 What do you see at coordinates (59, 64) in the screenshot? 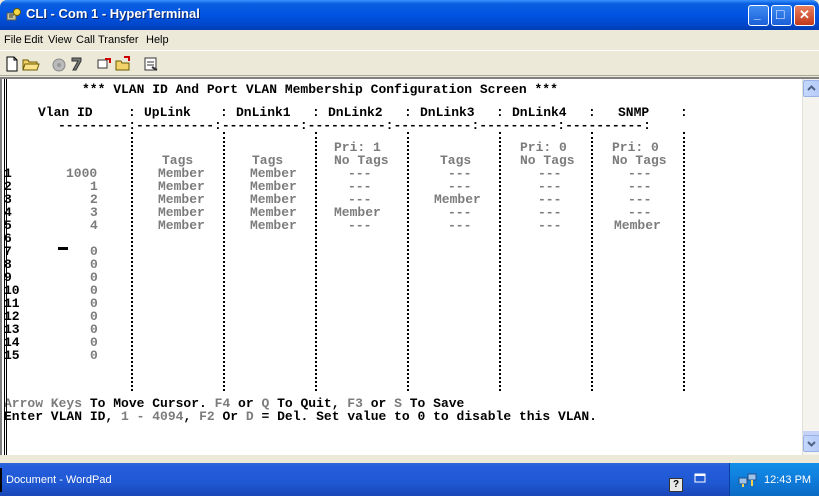
I see `disconnect-icon` at bounding box center [59, 64].